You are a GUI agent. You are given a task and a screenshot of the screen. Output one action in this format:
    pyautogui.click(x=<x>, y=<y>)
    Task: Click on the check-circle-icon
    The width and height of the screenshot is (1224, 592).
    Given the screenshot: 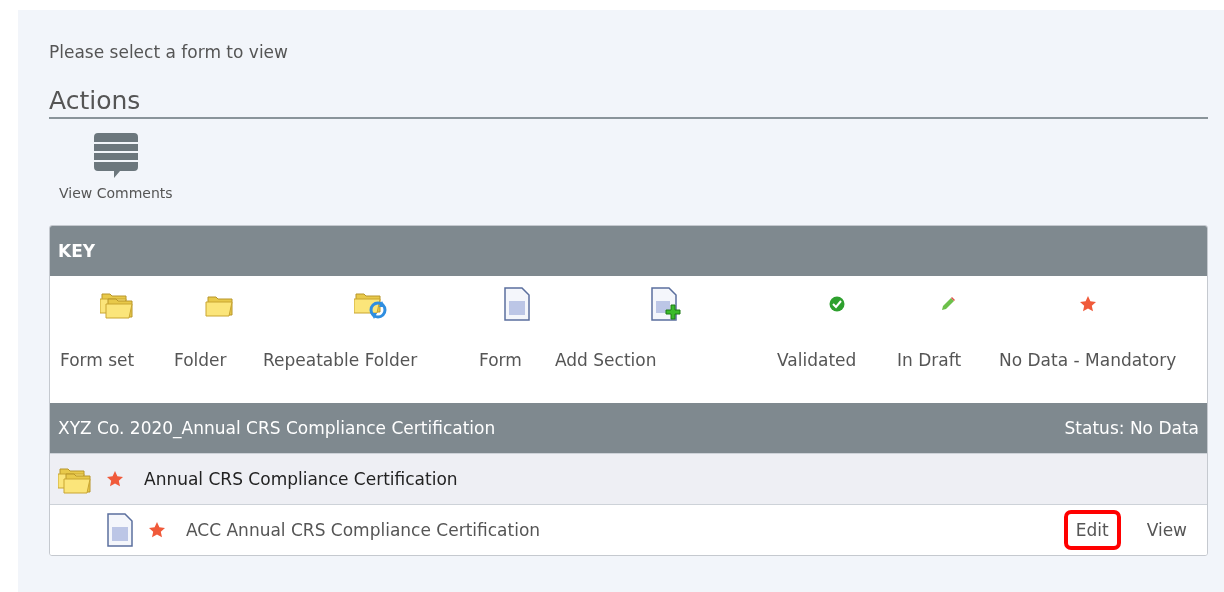 What is the action you would take?
    pyautogui.click(x=837, y=304)
    